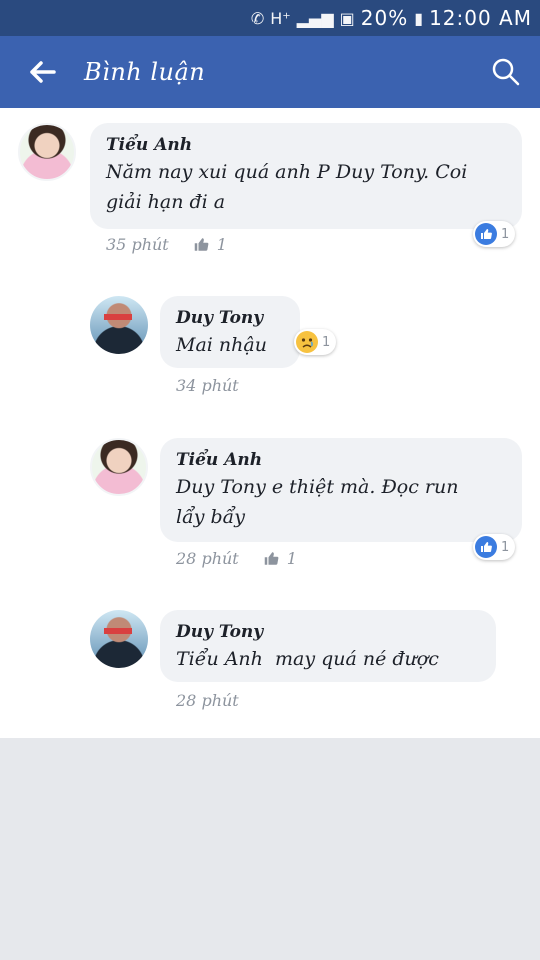  What do you see at coordinates (328, 646) in the screenshot?
I see `comment-bubble: Duy Tony Tiểu Anh may quá né được` at bounding box center [328, 646].